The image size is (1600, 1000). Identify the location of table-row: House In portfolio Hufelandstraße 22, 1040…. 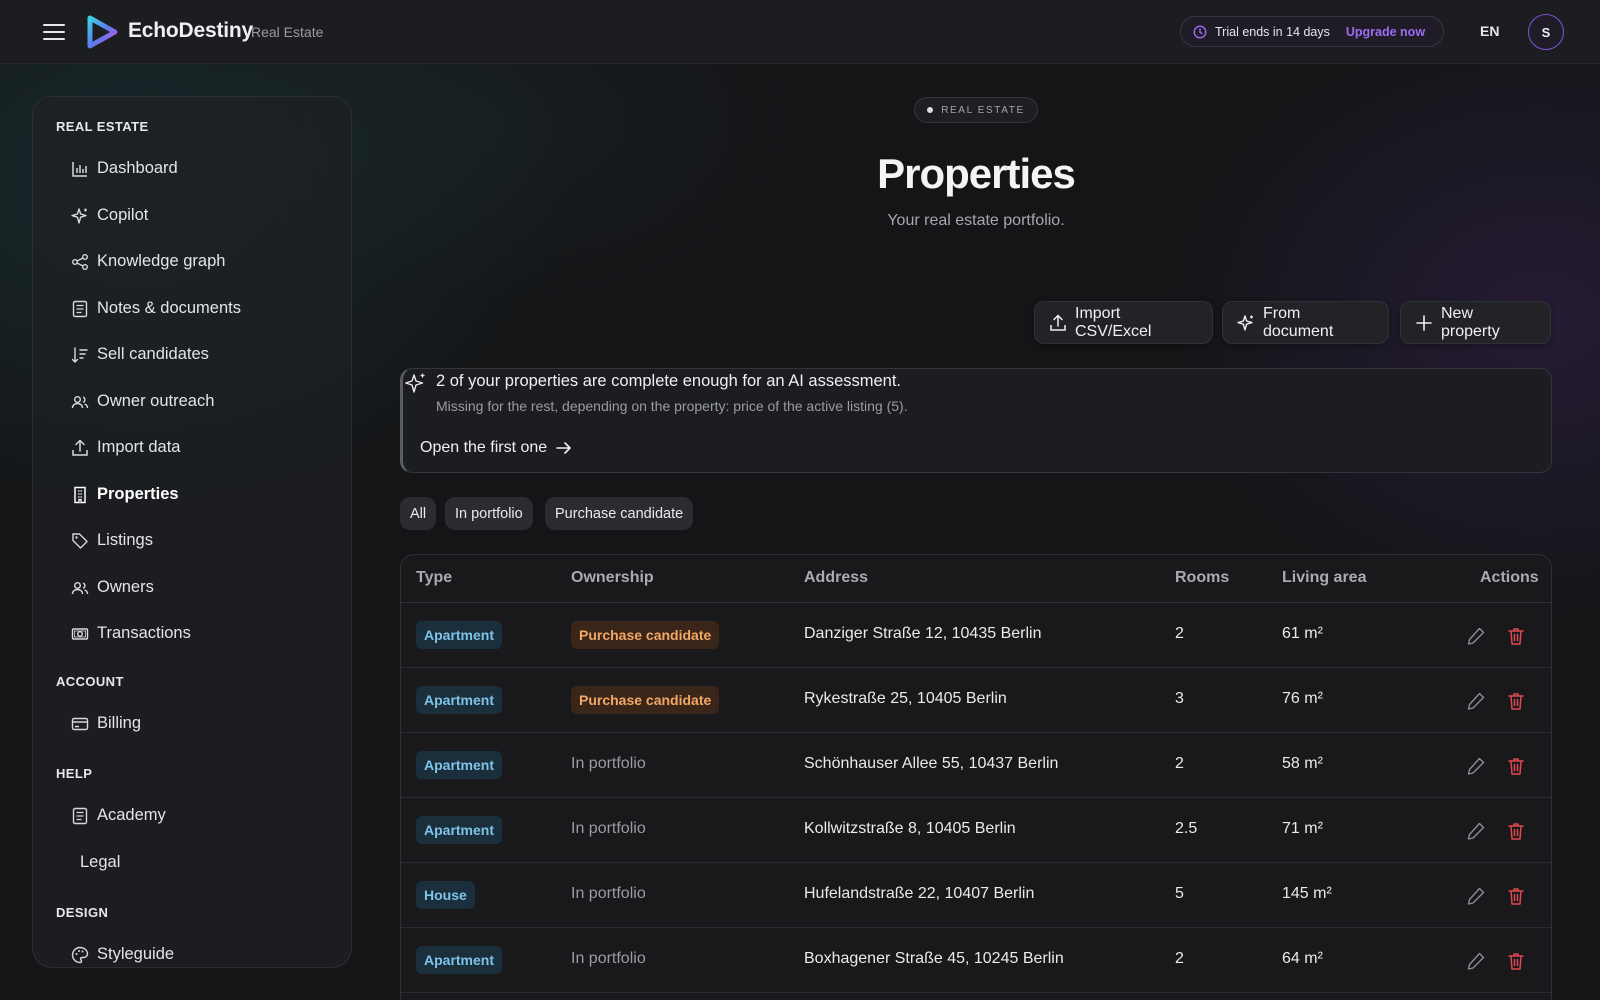
(976, 895).